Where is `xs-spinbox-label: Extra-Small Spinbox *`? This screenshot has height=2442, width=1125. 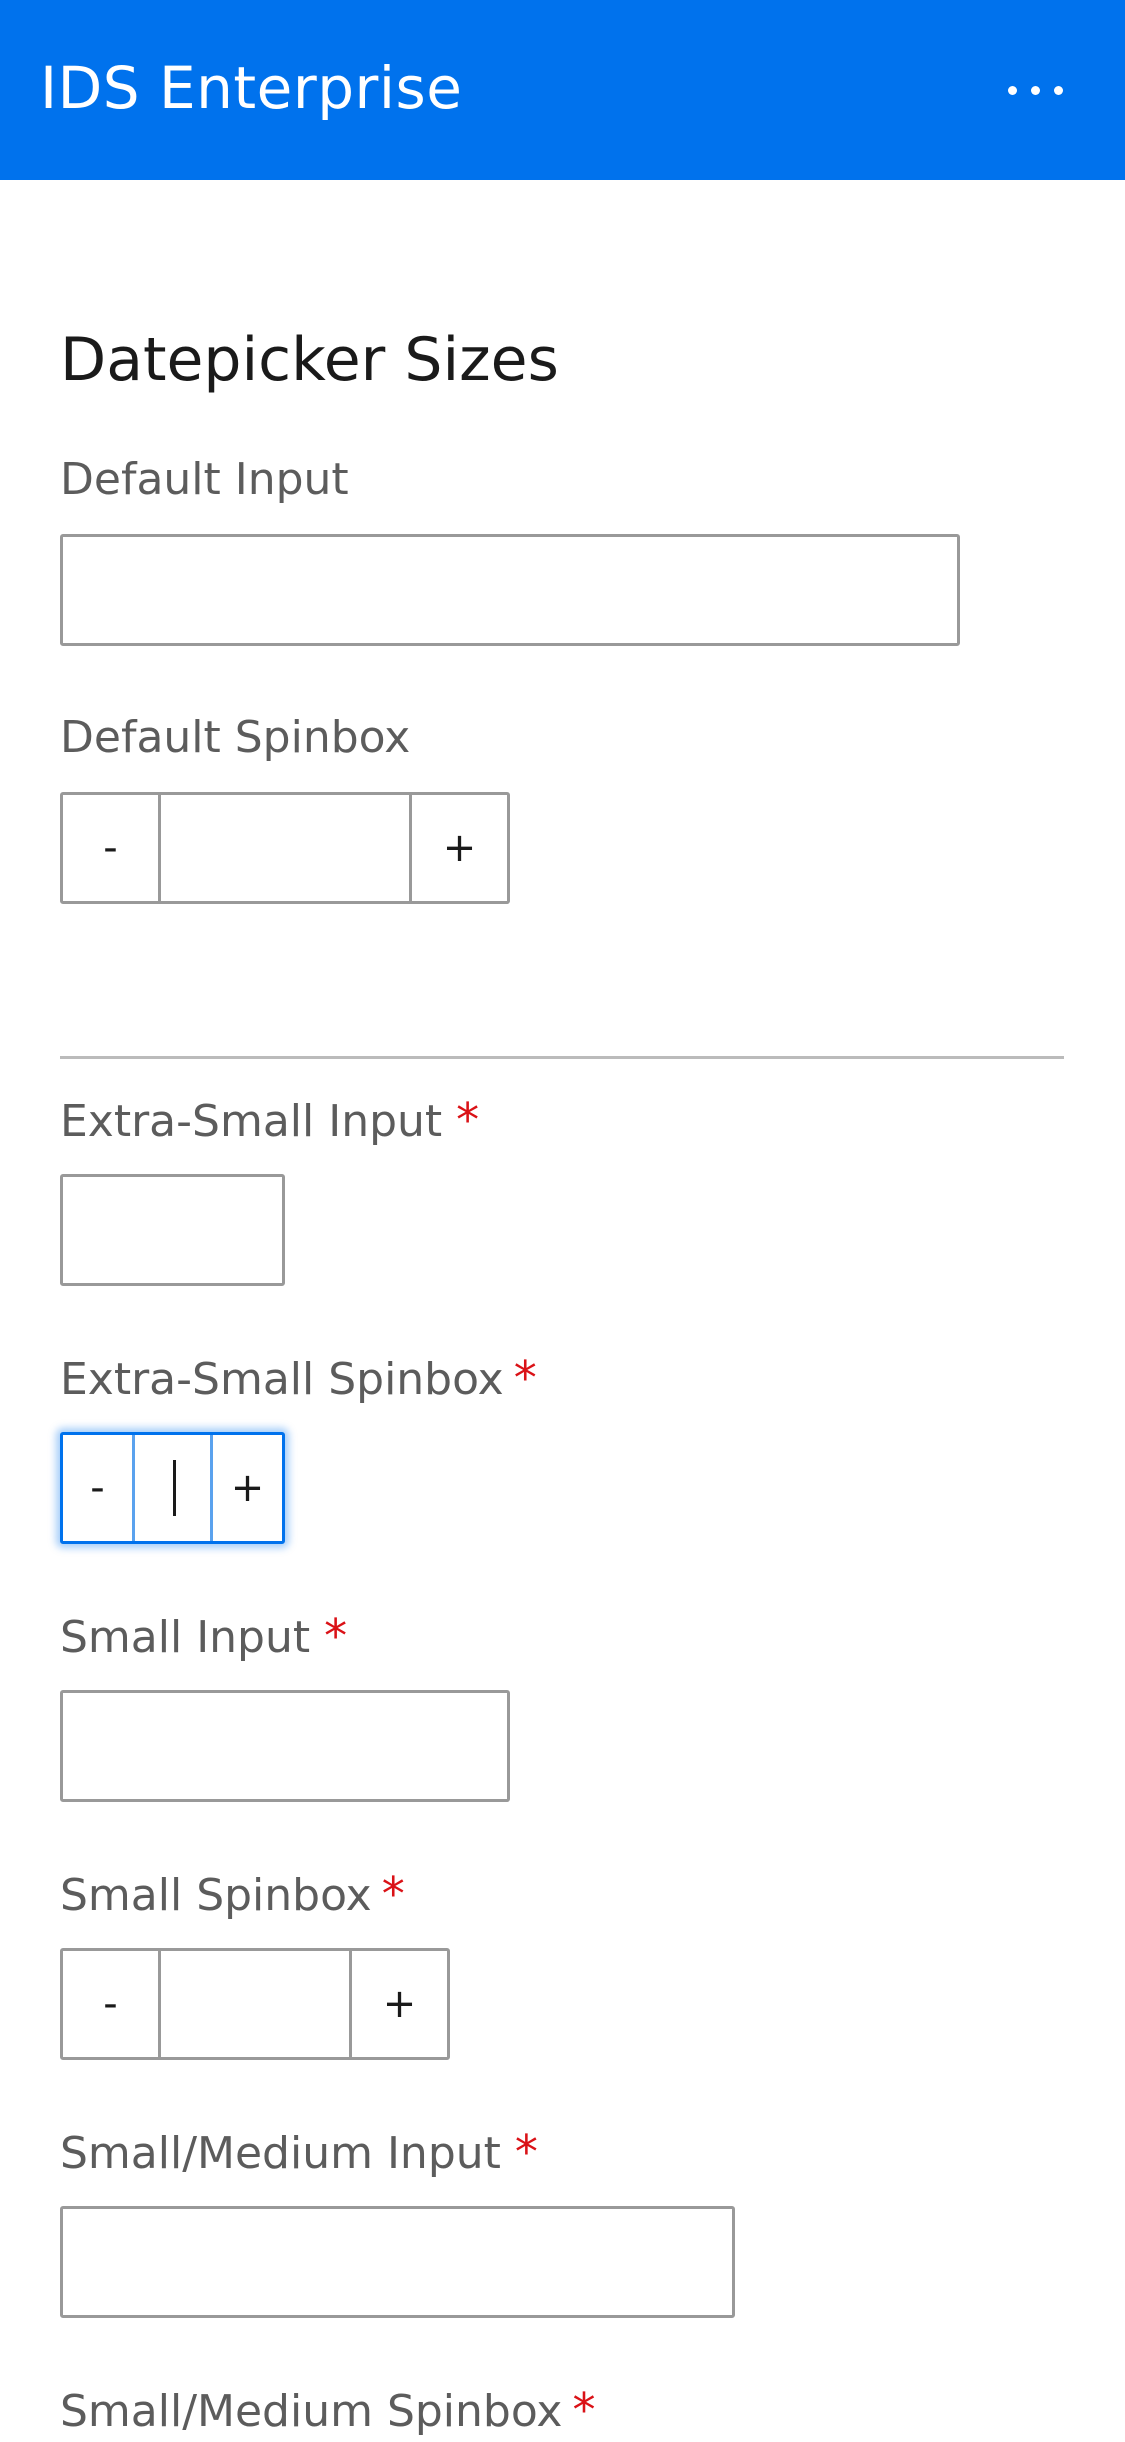
xs-spinbox-label: Extra-Small Spinbox * is located at coordinates (298, 1379).